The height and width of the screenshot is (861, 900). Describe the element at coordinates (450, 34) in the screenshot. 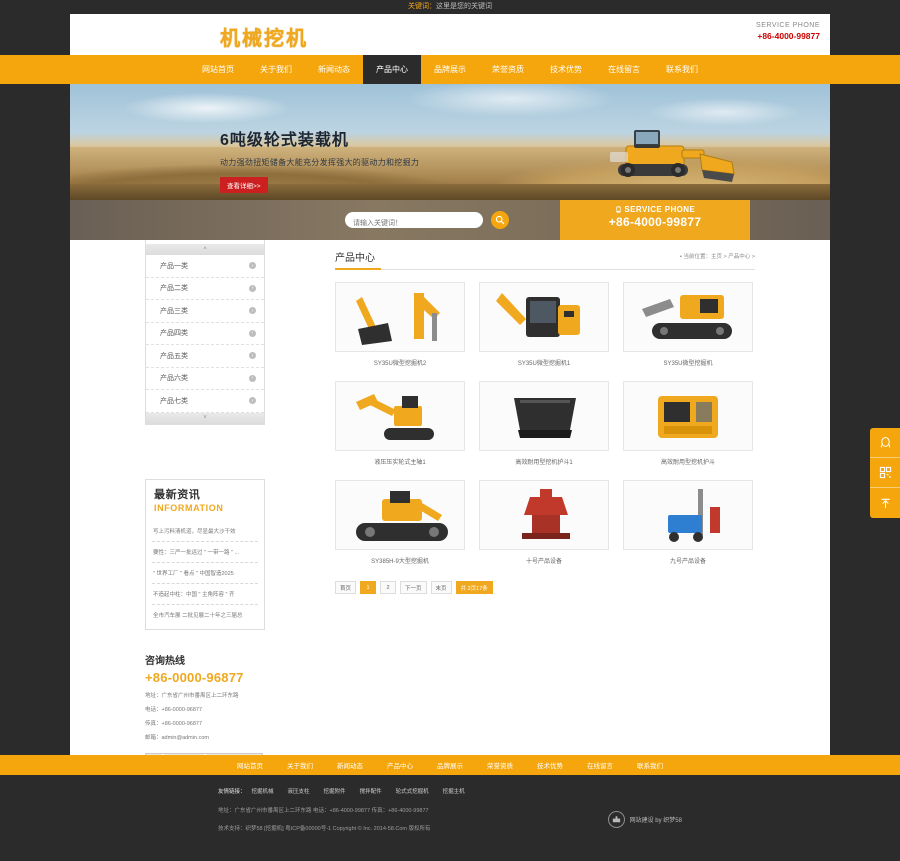

I see `site-header: 机械挖机 SERVICE PHONE +86-4000-99877` at that location.